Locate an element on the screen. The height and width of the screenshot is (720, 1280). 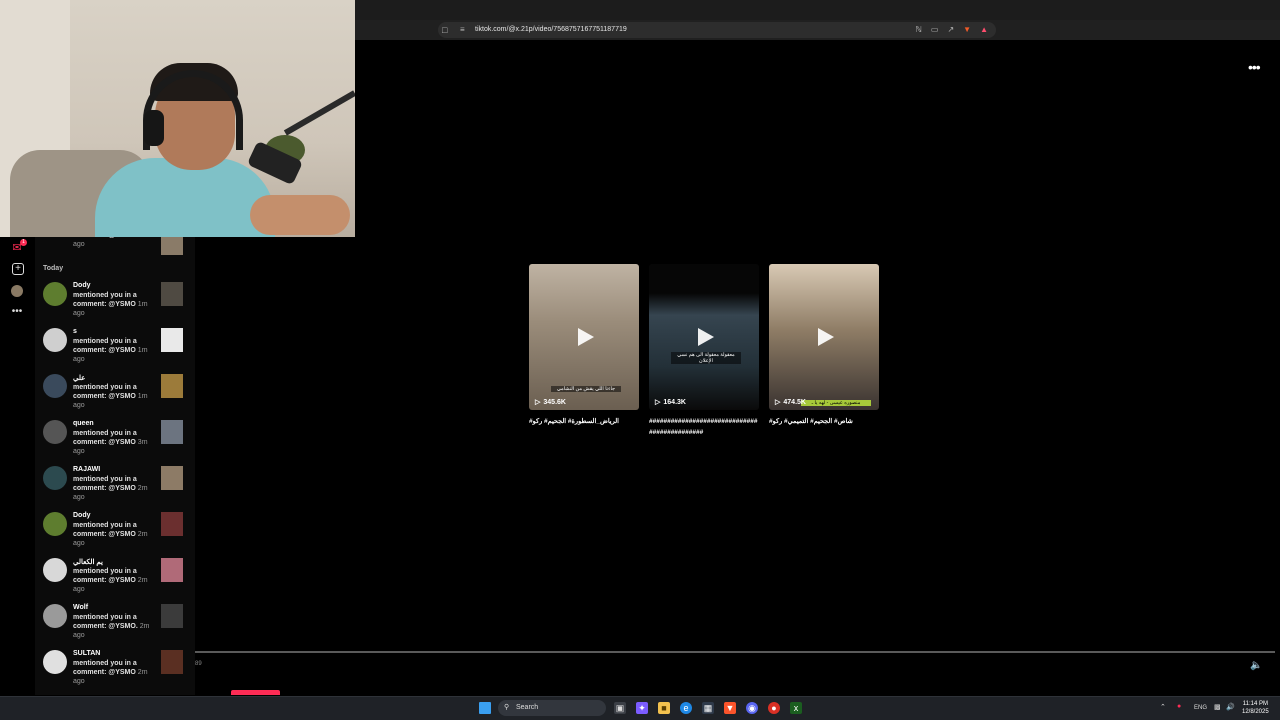
brave-icon: ▼ is located at coordinates (730, 708).